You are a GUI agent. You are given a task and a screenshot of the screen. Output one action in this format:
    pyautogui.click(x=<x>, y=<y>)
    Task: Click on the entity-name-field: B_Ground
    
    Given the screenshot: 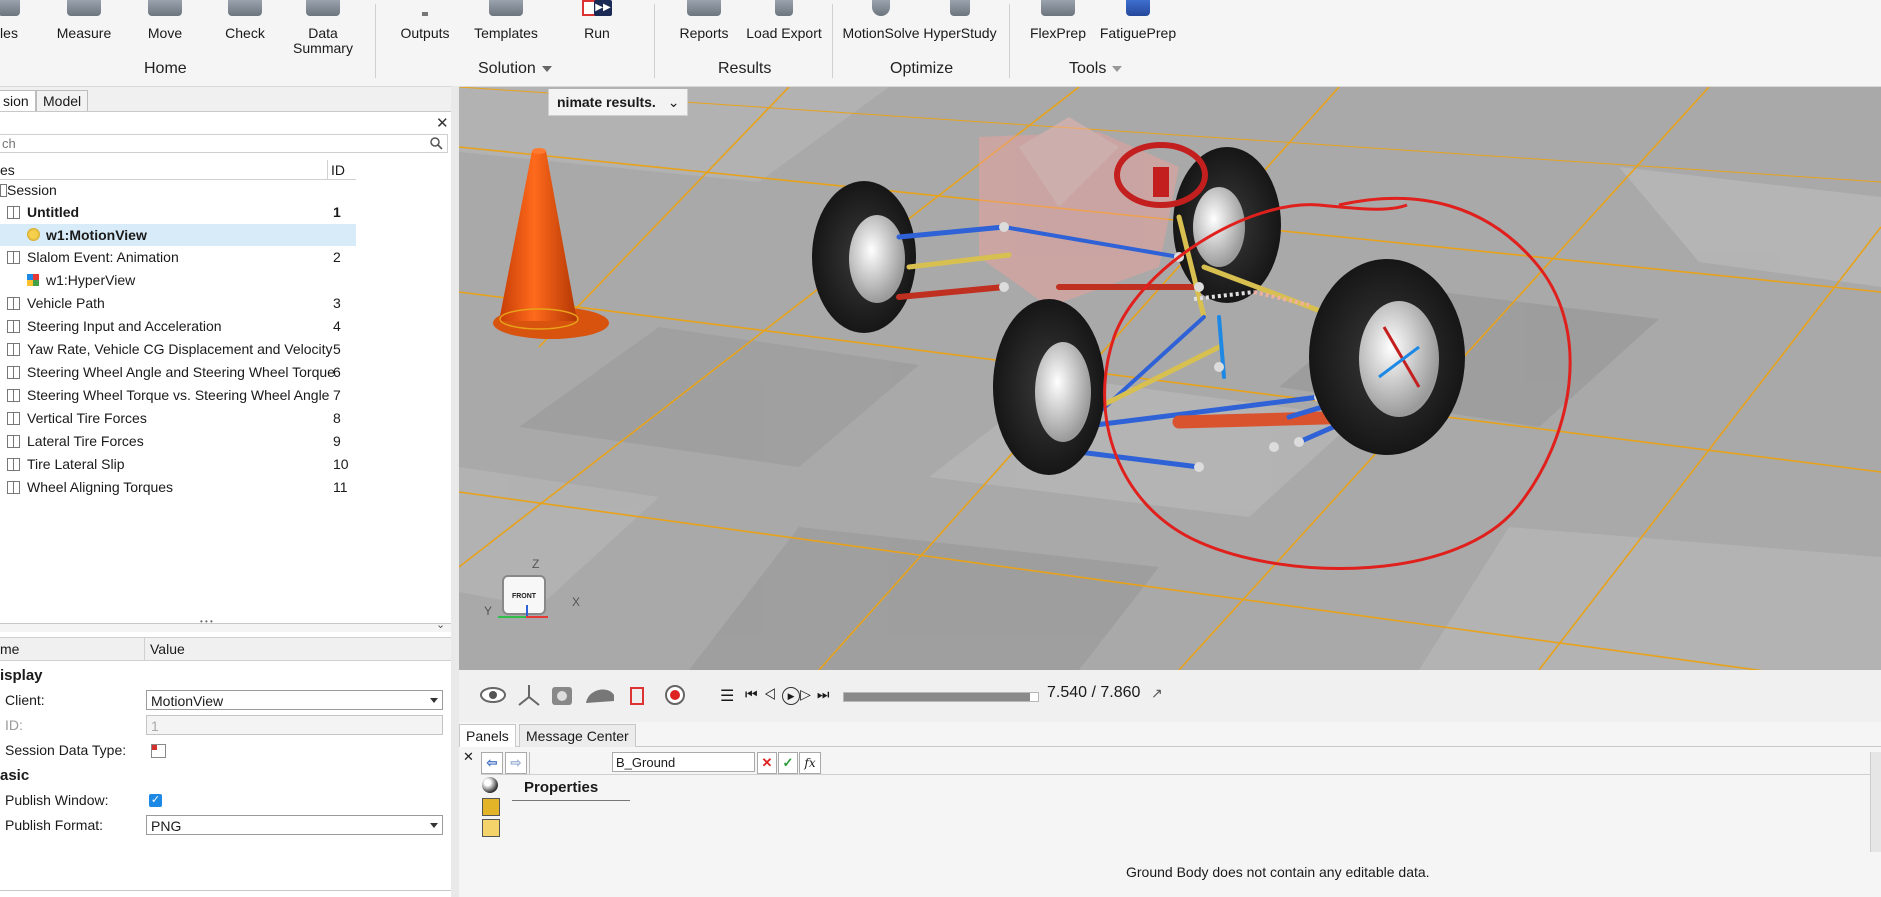 What is the action you would take?
    pyautogui.click(x=683, y=762)
    